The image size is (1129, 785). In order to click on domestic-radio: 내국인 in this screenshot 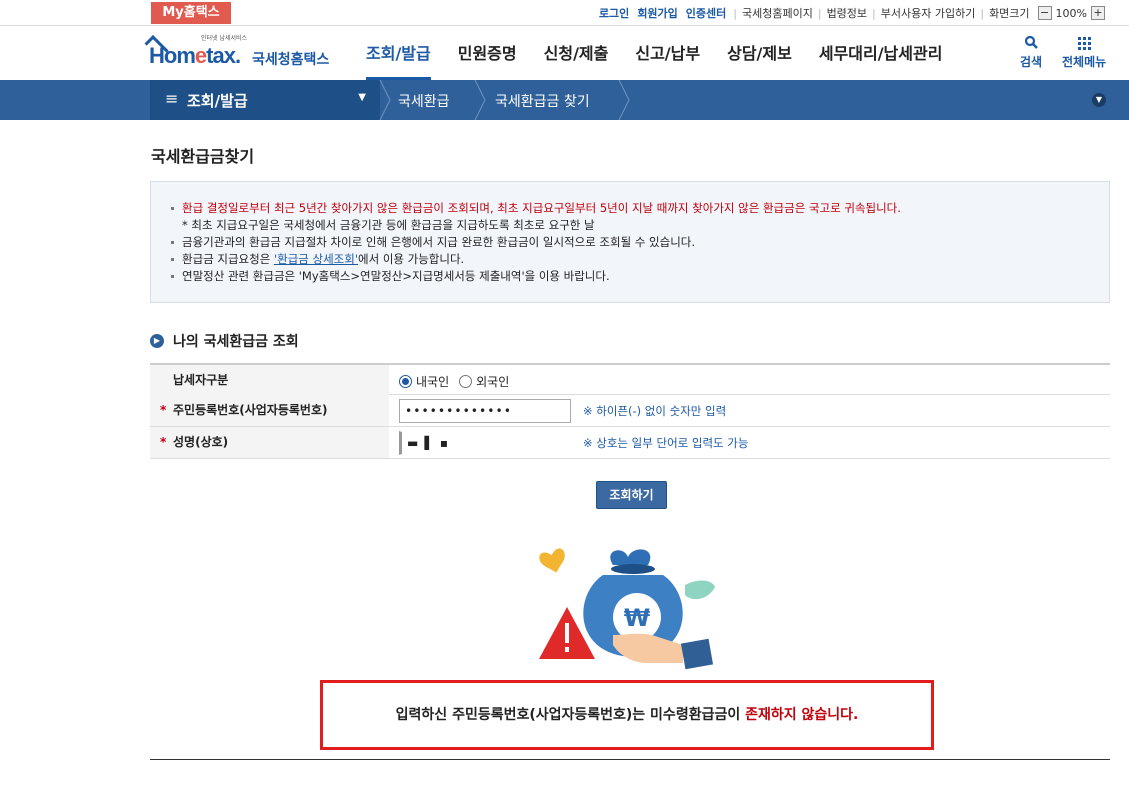, I will do `click(424, 381)`.